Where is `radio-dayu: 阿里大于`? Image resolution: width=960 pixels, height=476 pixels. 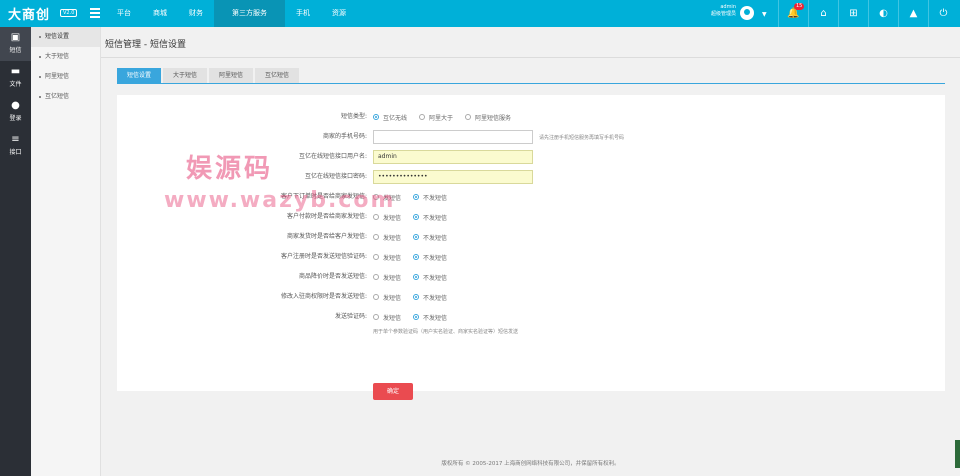
radio-dayu: 阿里大于 is located at coordinates (436, 117).